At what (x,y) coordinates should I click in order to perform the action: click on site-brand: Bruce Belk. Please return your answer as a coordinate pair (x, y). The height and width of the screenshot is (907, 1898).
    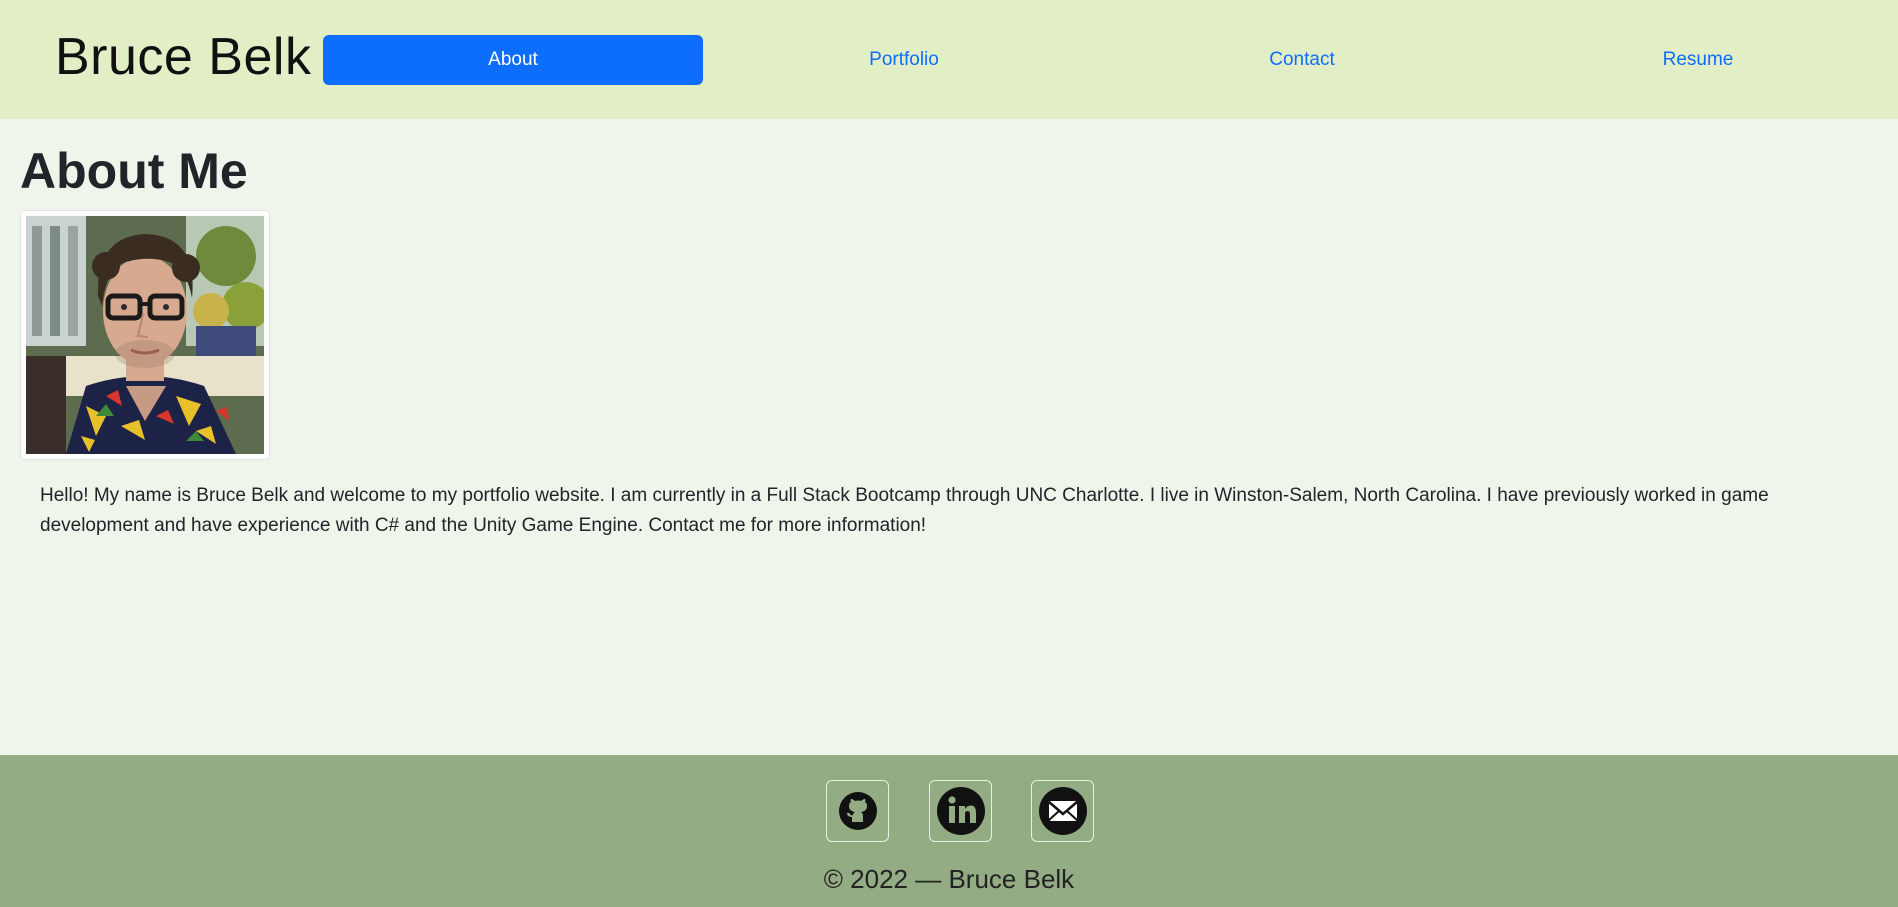
    Looking at the image, I should click on (183, 57).